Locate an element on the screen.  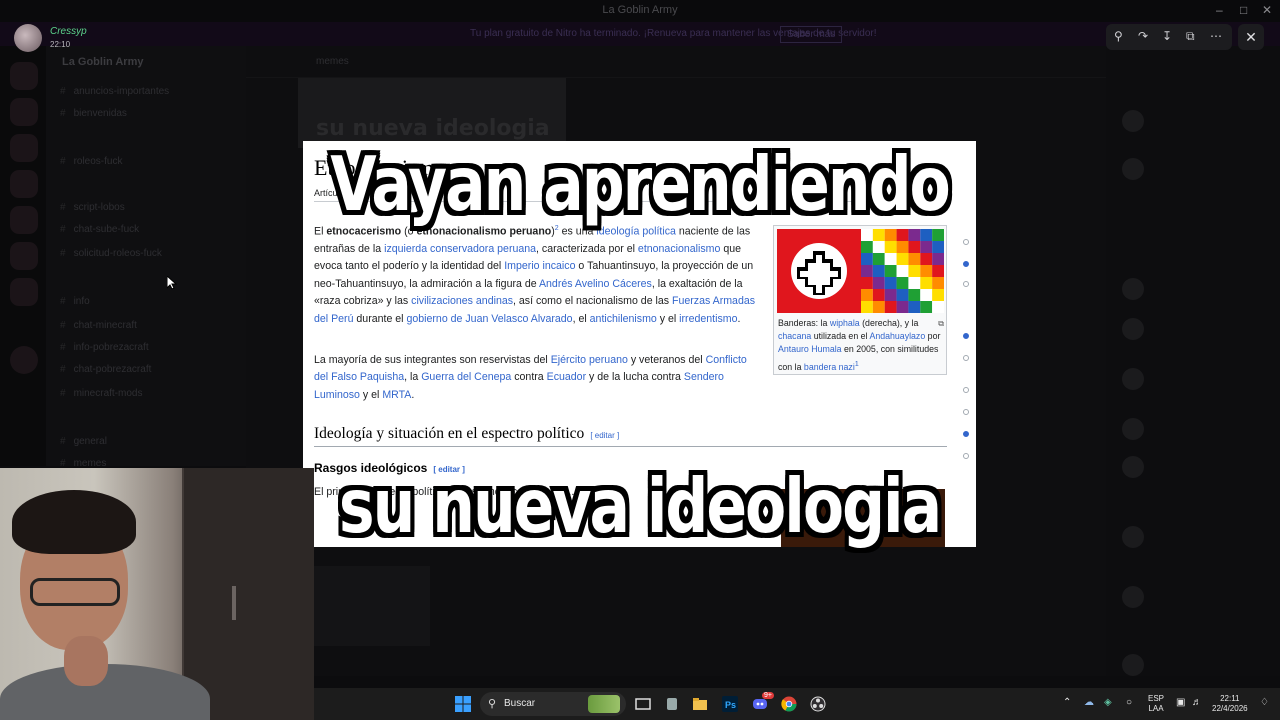
channel-item: # script-lobos is located at coordinates (92, 207).